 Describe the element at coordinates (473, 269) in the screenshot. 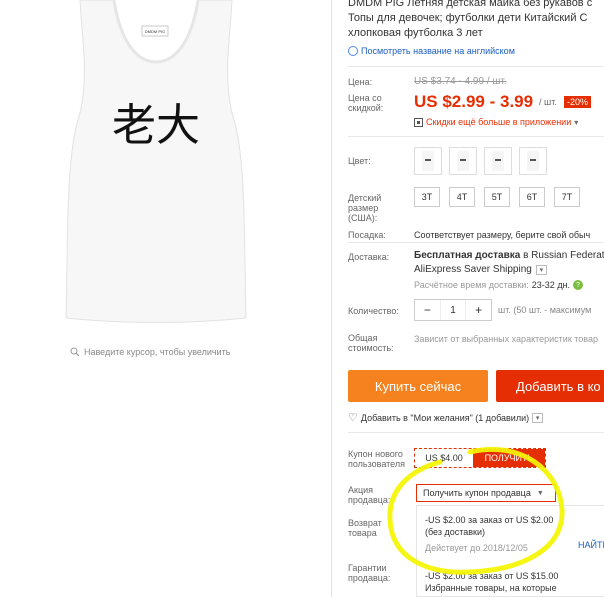

I see `shipping-method-text: AliExpress Saver Shipping` at that location.